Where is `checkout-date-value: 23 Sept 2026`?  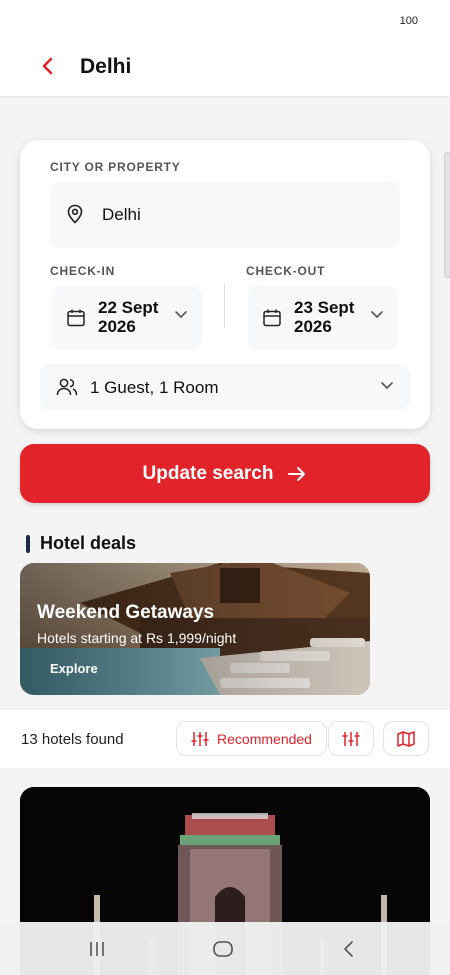
checkout-date-value: 23 Sept 2026 is located at coordinates (324, 317).